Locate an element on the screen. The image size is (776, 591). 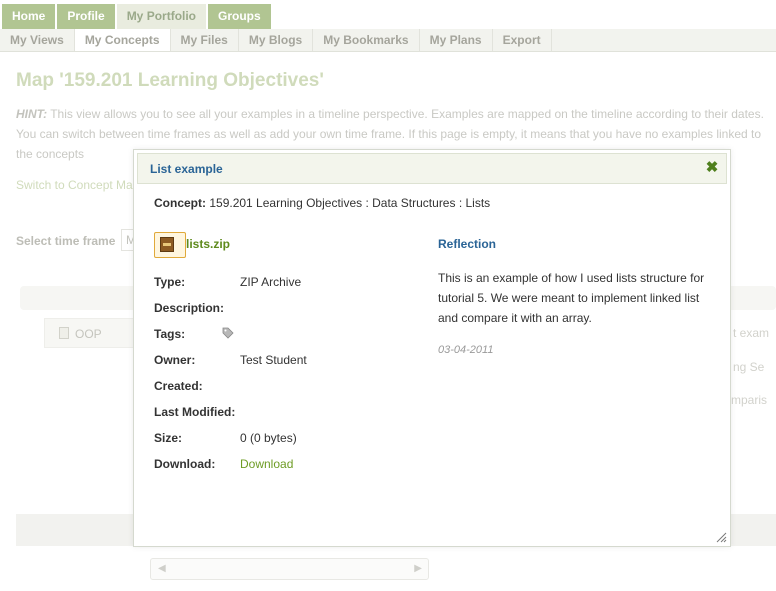
page-title: Map '159.201 Learning Objectives' is located at coordinates (170, 80).